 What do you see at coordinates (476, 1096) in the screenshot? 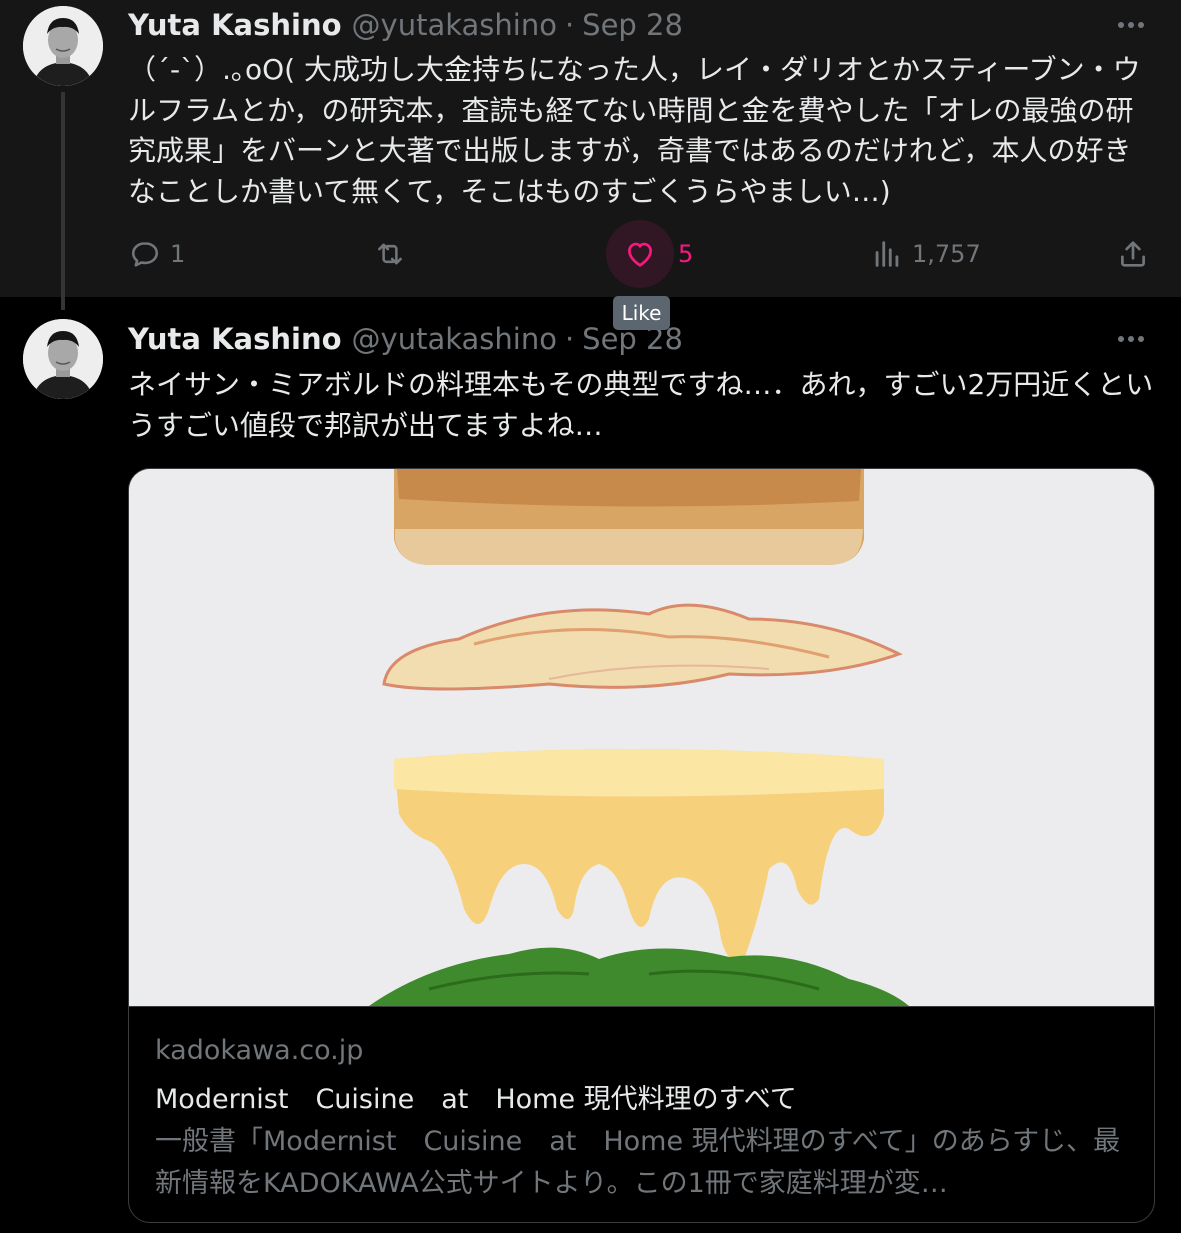
I see `card-title: Modernist Cuisine at Home 現代料理のすべて` at bounding box center [476, 1096].